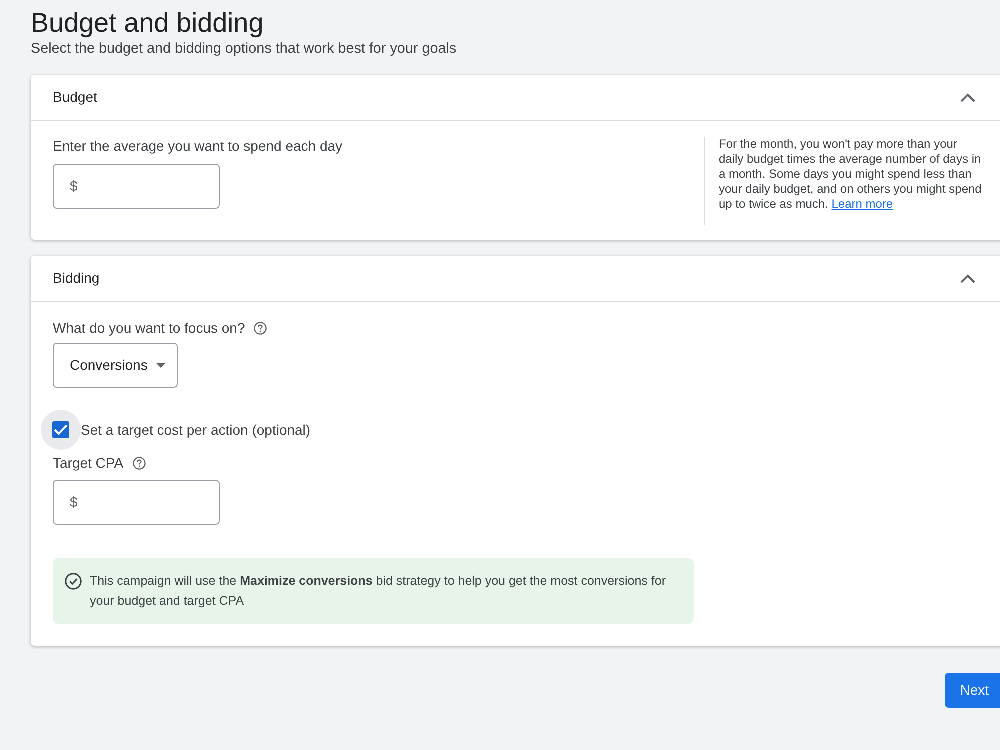  What do you see at coordinates (196, 430) in the screenshot?
I see `target-cpa-checkbox-label: Set a target cost per action (optional)` at bounding box center [196, 430].